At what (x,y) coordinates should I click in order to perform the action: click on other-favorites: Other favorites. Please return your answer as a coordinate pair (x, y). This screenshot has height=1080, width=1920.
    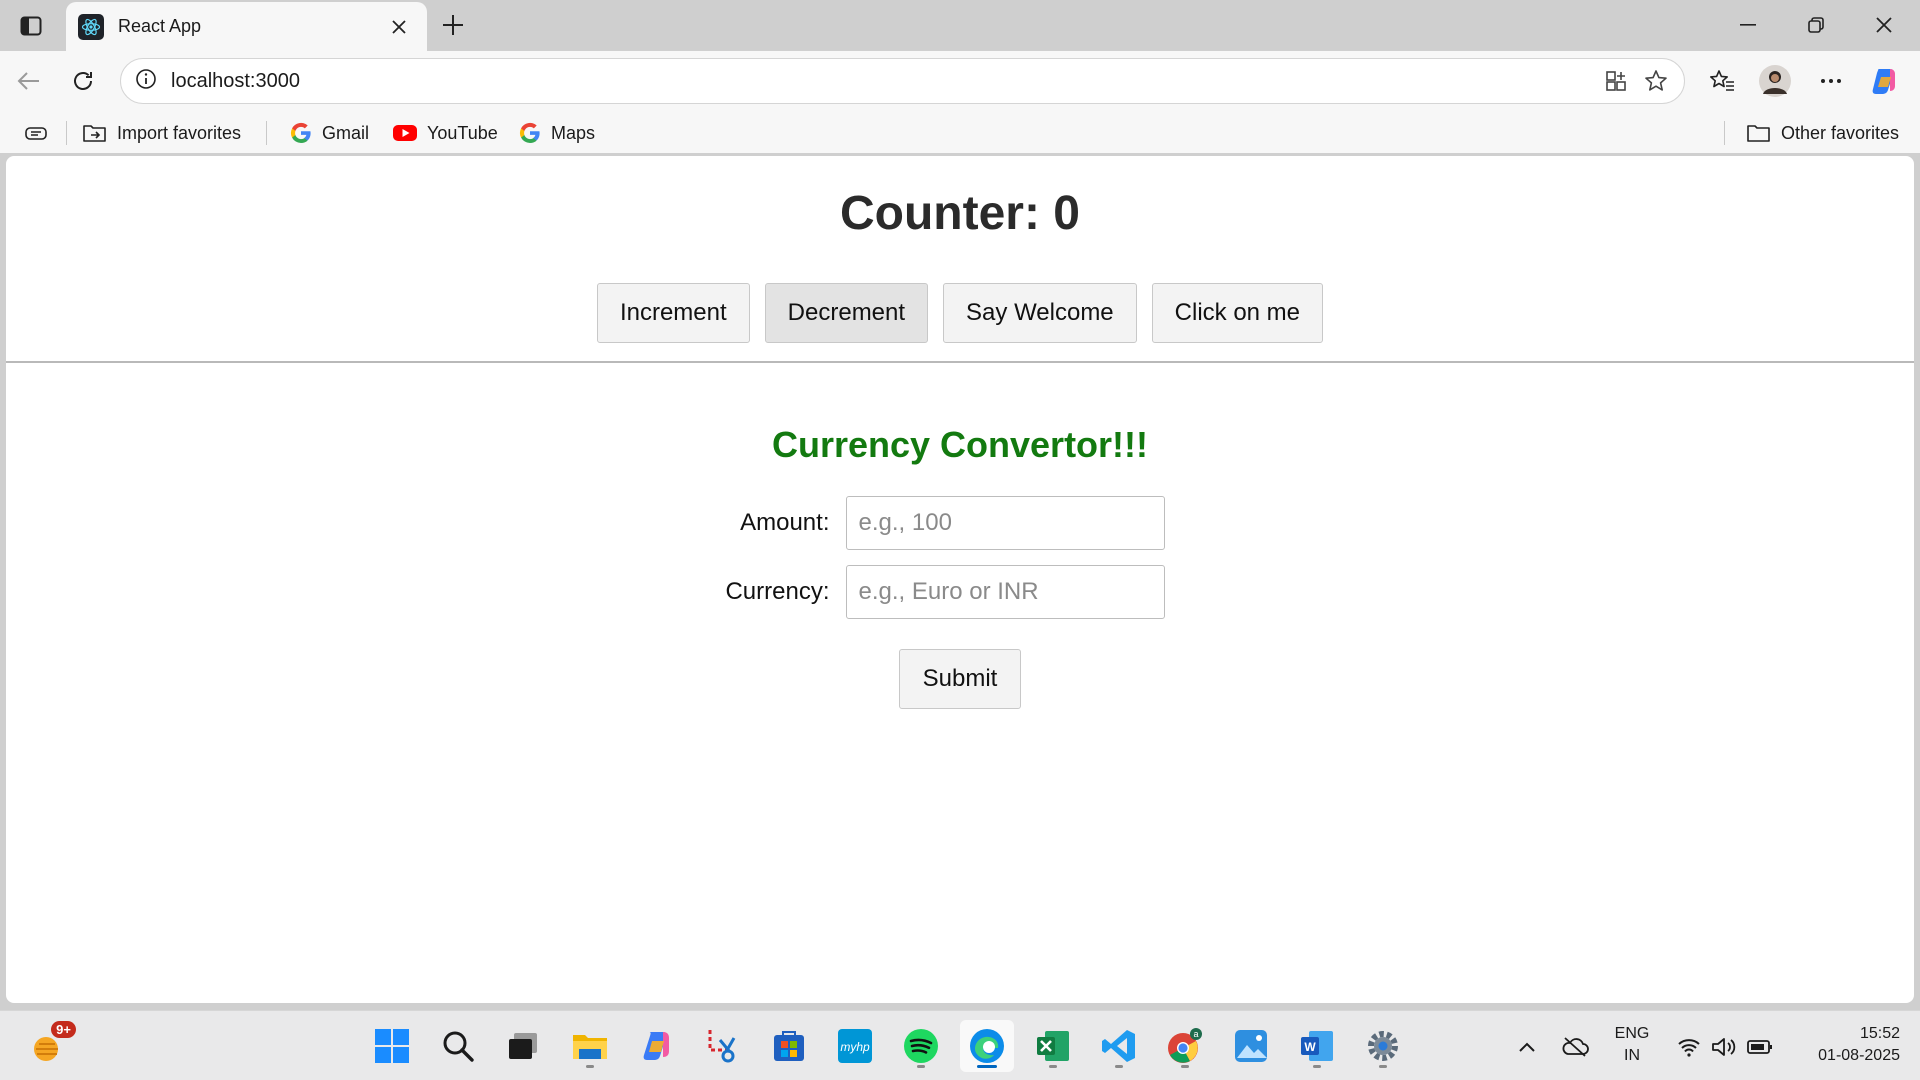
    Looking at the image, I should click on (1822, 133).